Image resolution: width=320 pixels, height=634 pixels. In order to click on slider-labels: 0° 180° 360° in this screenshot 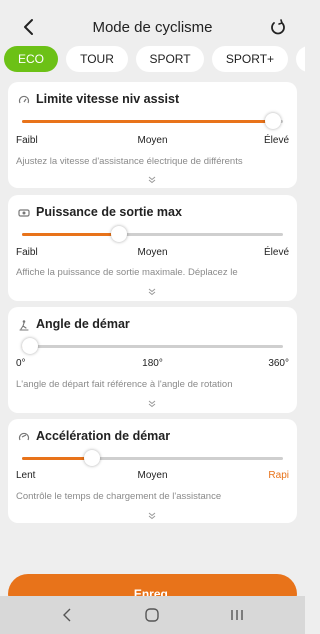, I will do `click(152, 364)`.